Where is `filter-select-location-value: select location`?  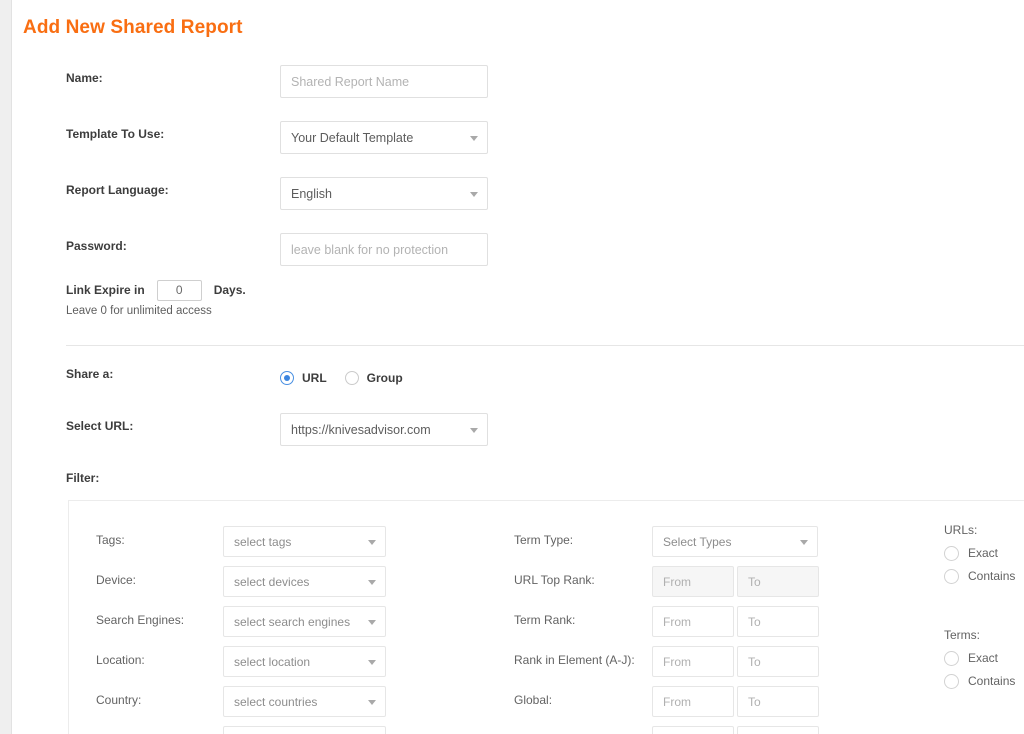
filter-select-location-value: select location is located at coordinates (272, 661).